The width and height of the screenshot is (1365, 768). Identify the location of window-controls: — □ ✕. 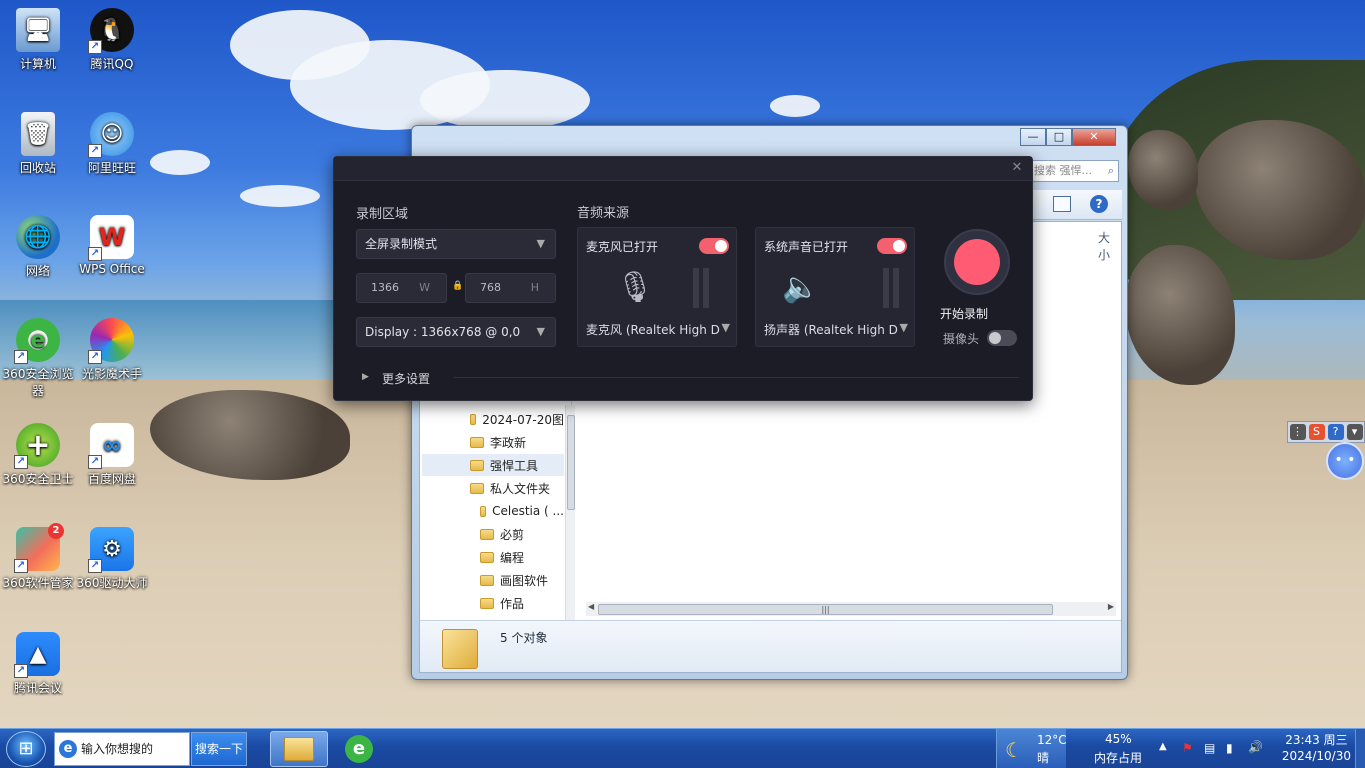
(1068, 137).